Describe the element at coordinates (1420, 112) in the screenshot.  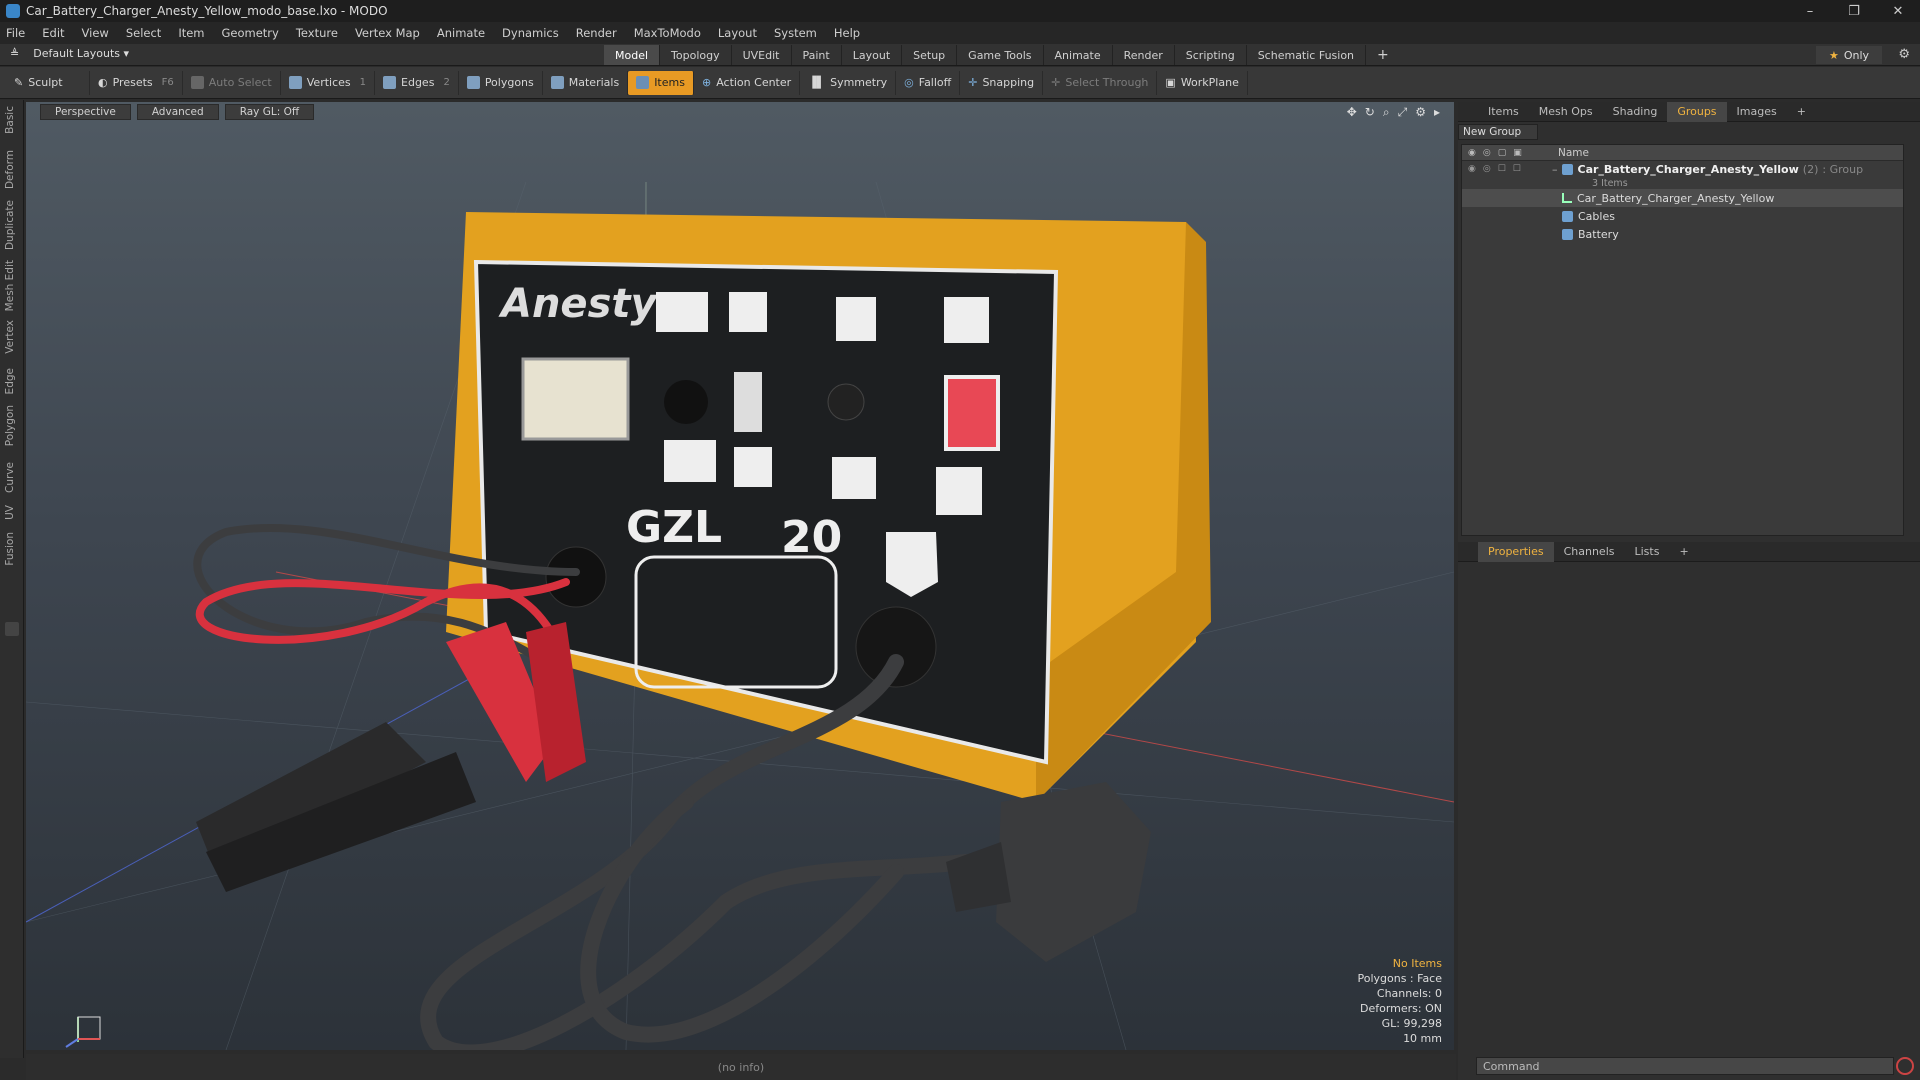
I see `viewport-settings-icon: ⚙` at that location.